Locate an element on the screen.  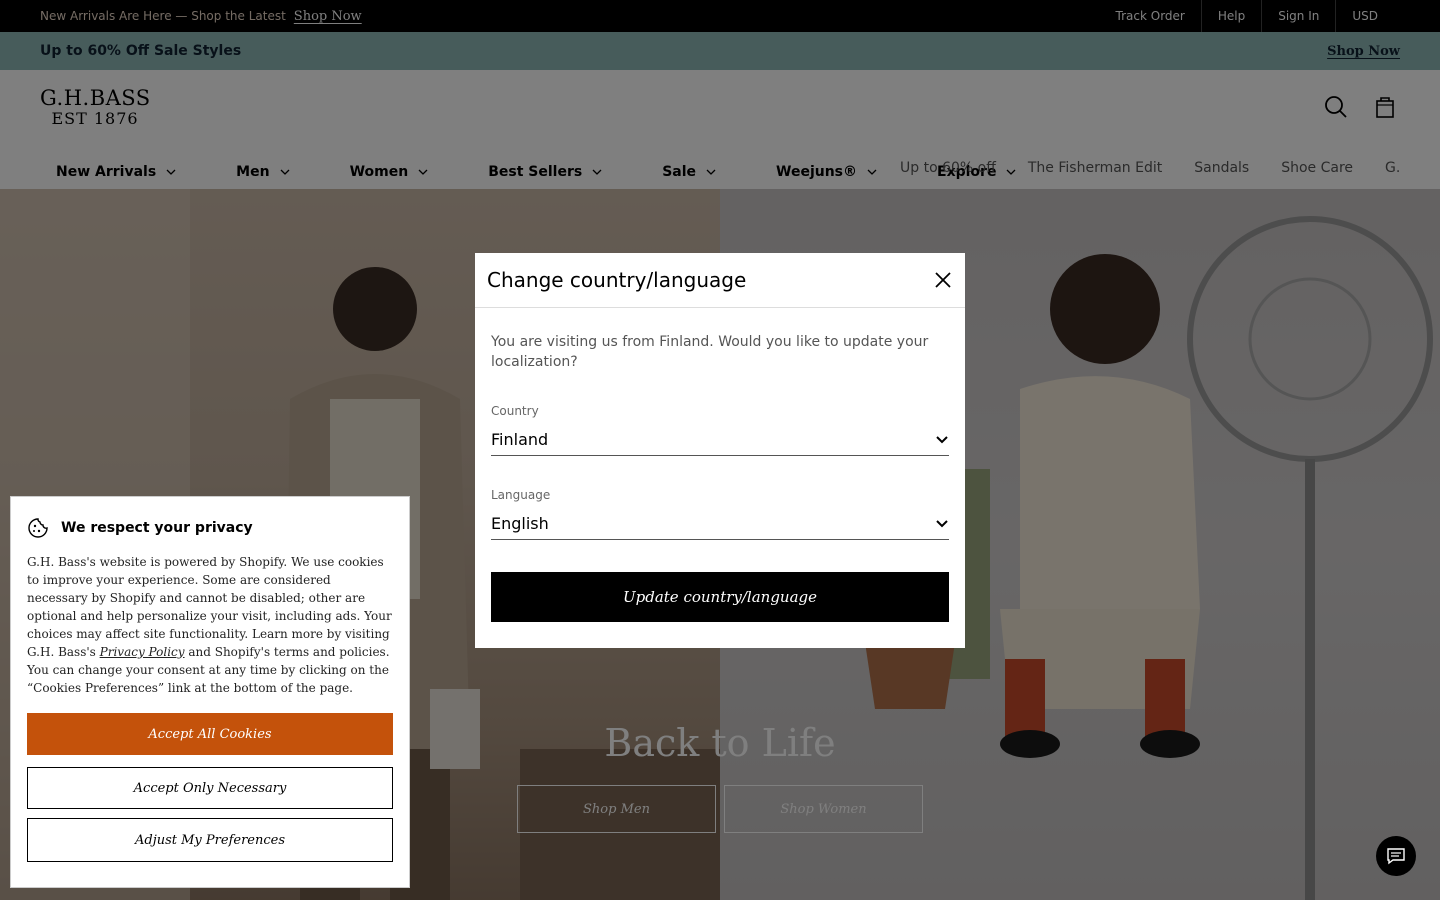
update-country-language-button: Update country/language is located at coordinates (720, 597).